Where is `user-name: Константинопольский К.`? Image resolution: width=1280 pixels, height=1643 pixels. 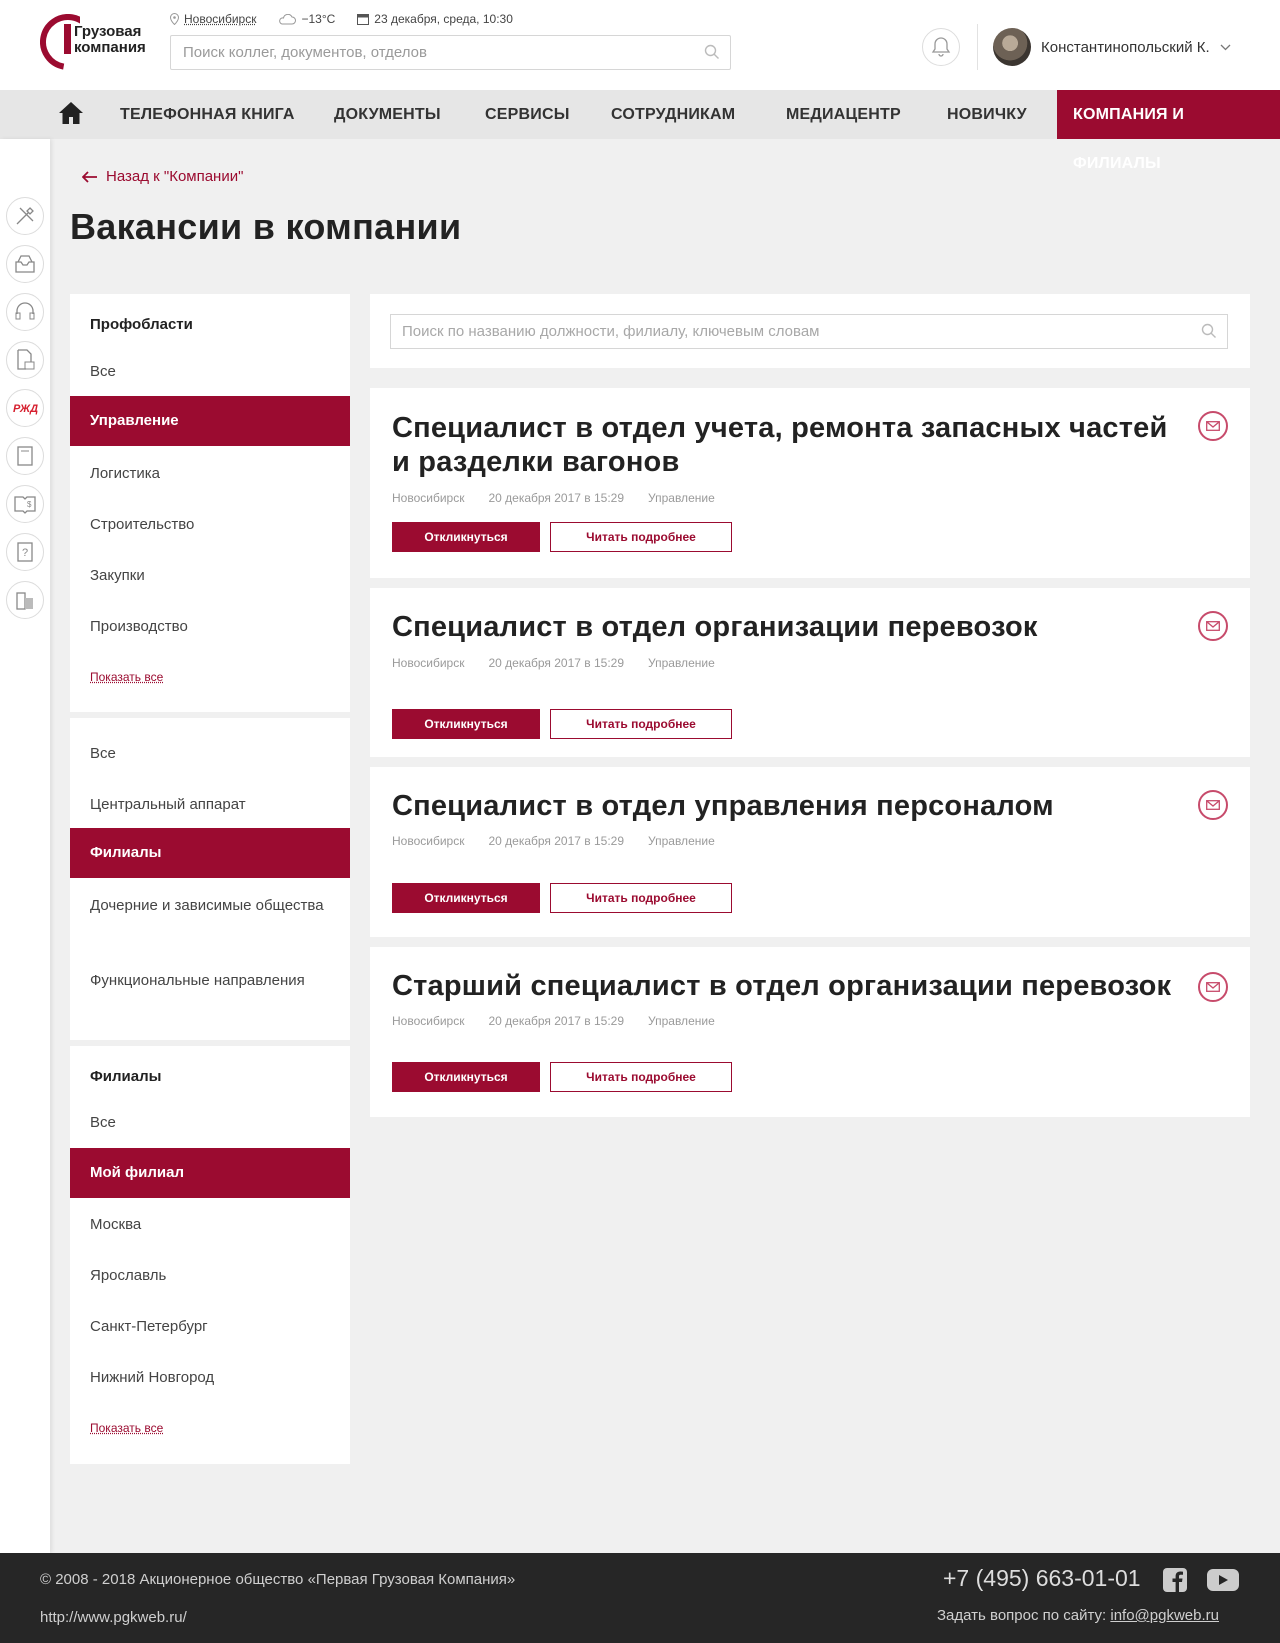 user-name: Константинопольский К. is located at coordinates (1125, 47).